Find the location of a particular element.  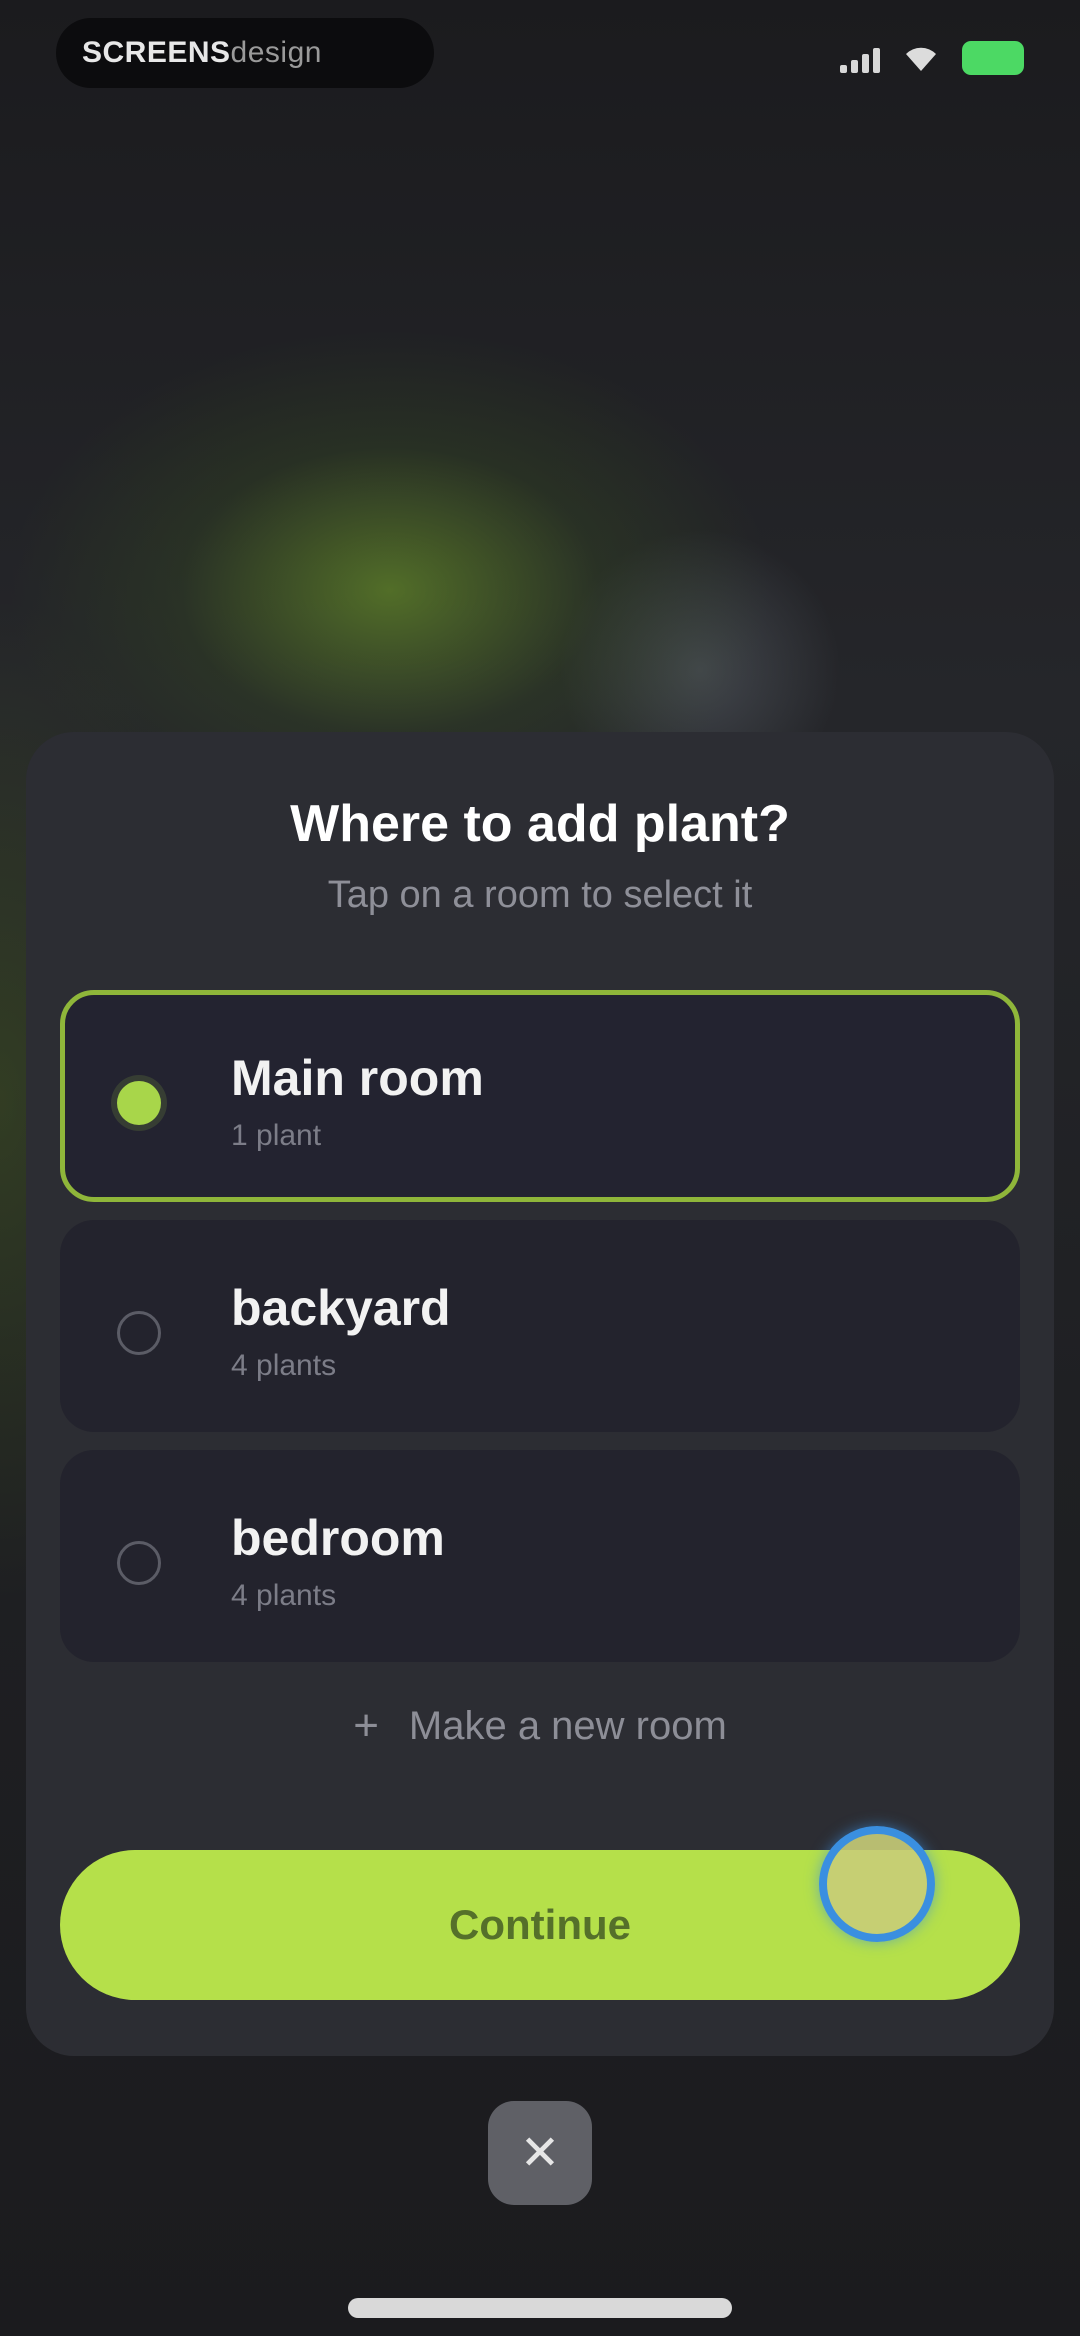

room-option-bedroom: bedroom 4 plants is located at coordinates (540, 1556).